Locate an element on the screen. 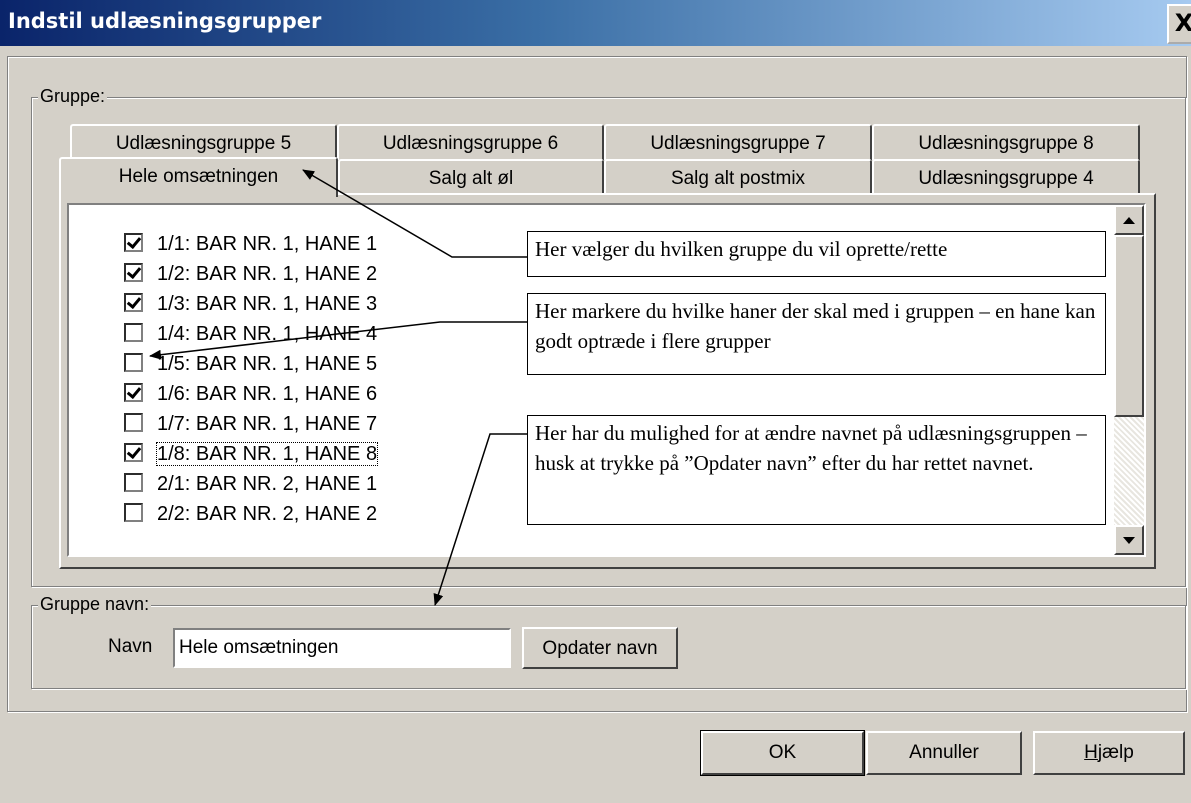  list-item: 2/1: BAR NR. 2, HANE 1 is located at coordinates (250, 484).